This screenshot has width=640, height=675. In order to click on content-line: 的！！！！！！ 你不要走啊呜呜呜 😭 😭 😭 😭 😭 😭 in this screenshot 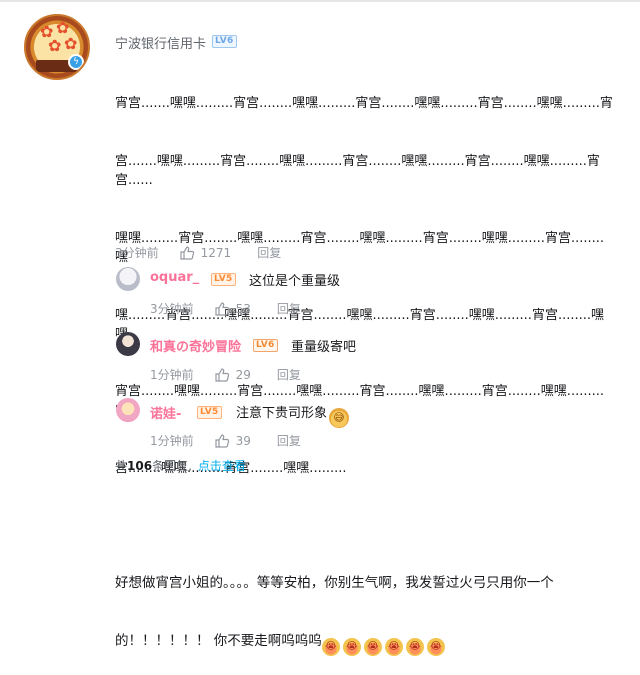, I will do `click(365, 644)`.